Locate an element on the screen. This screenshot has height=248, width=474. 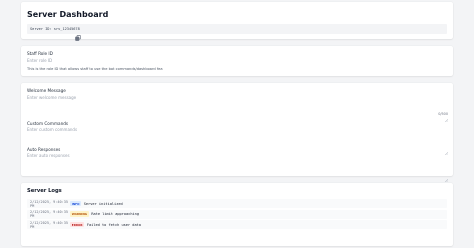
server-id-box: Server ID: srv_12345678 is located at coordinates (237, 32).